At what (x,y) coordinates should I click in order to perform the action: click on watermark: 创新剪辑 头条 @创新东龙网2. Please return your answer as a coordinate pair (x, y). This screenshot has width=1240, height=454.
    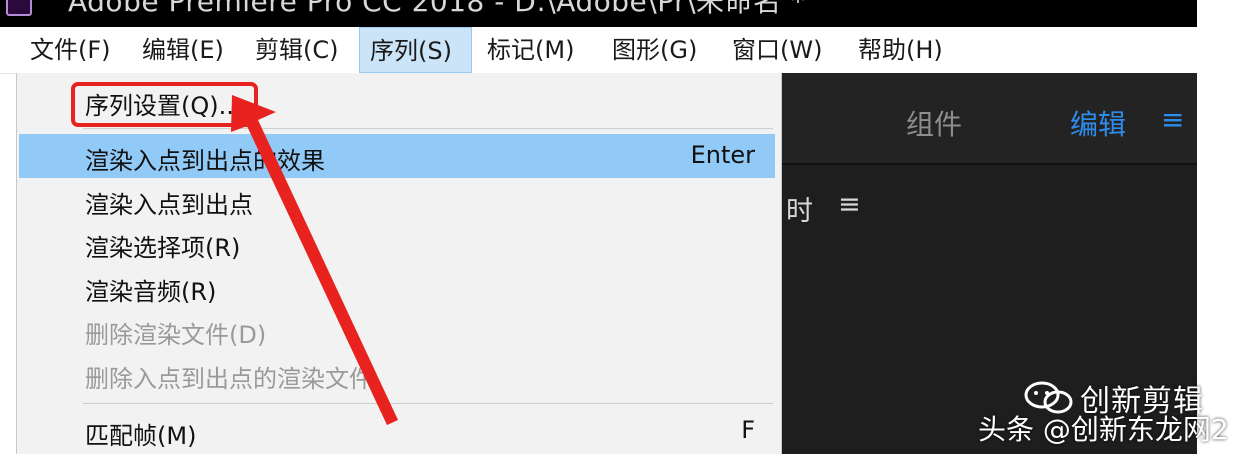
    Looking at the image, I should click on (1107, 414).